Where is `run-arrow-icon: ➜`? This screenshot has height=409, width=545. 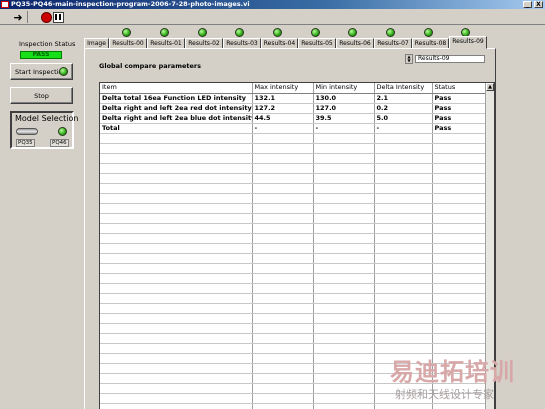 run-arrow-icon: ➜ is located at coordinates (18, 17).